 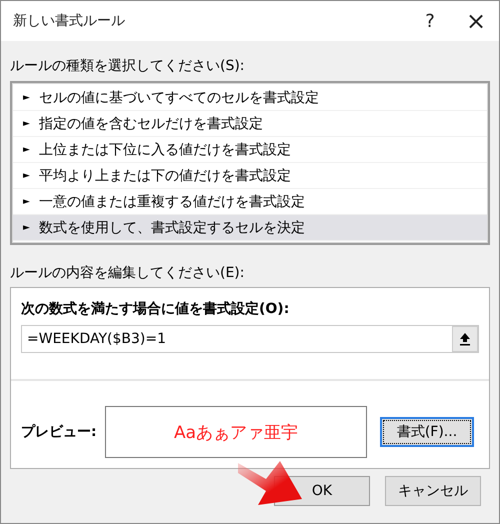 I want to click on collapse-button, so click(x=465, y=339).